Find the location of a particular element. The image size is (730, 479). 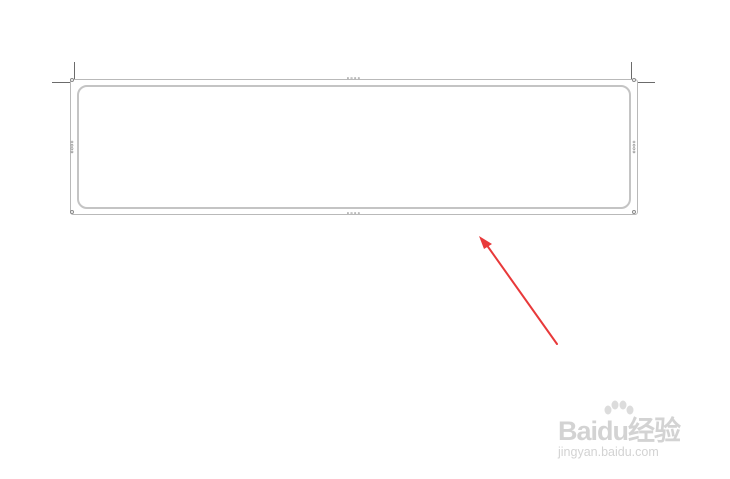

baidu-jingyan-watermark: Baidu经验 jingyan.baidu.com is located at coordinates (633, 434).